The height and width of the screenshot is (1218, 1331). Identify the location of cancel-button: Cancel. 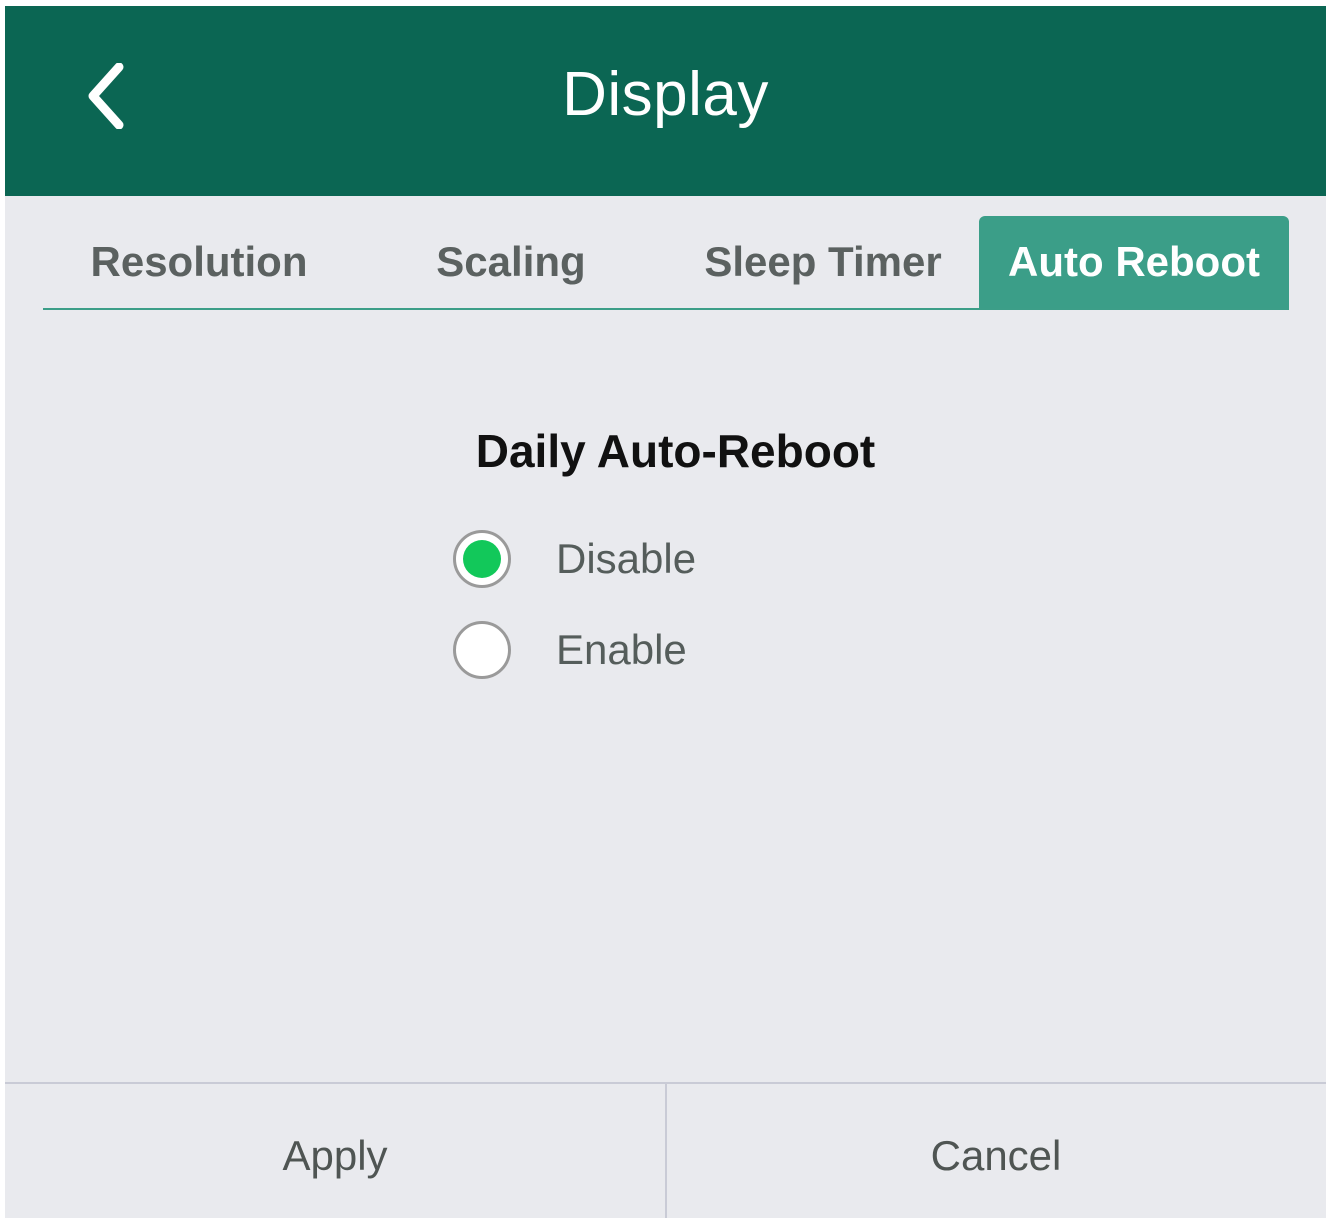
(996, 1151).